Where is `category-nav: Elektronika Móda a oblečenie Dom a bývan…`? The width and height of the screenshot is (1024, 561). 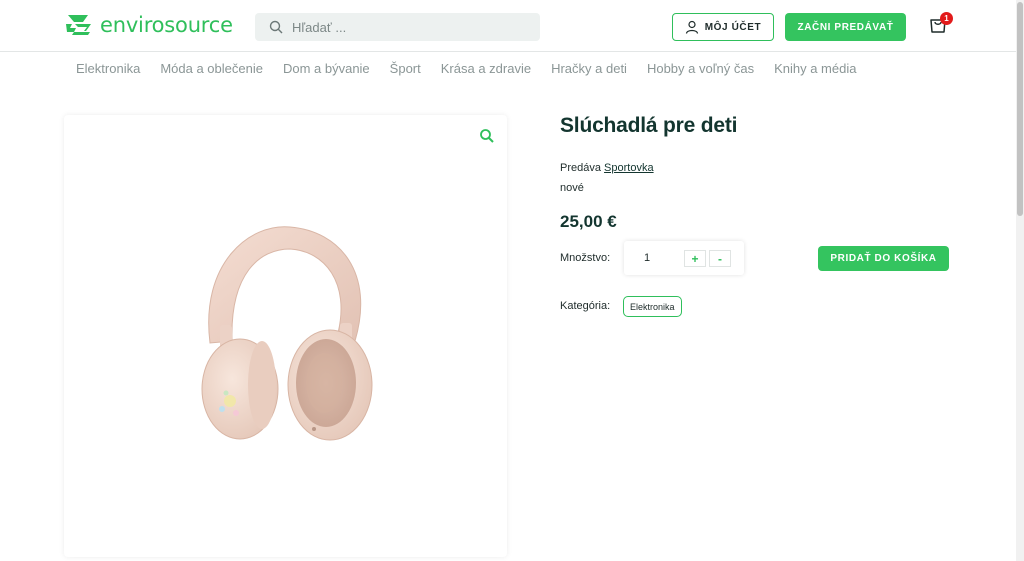
category-nav: Elektronika Móda a oblečenie Dom a bývan… is located at coordinates (466, 68).